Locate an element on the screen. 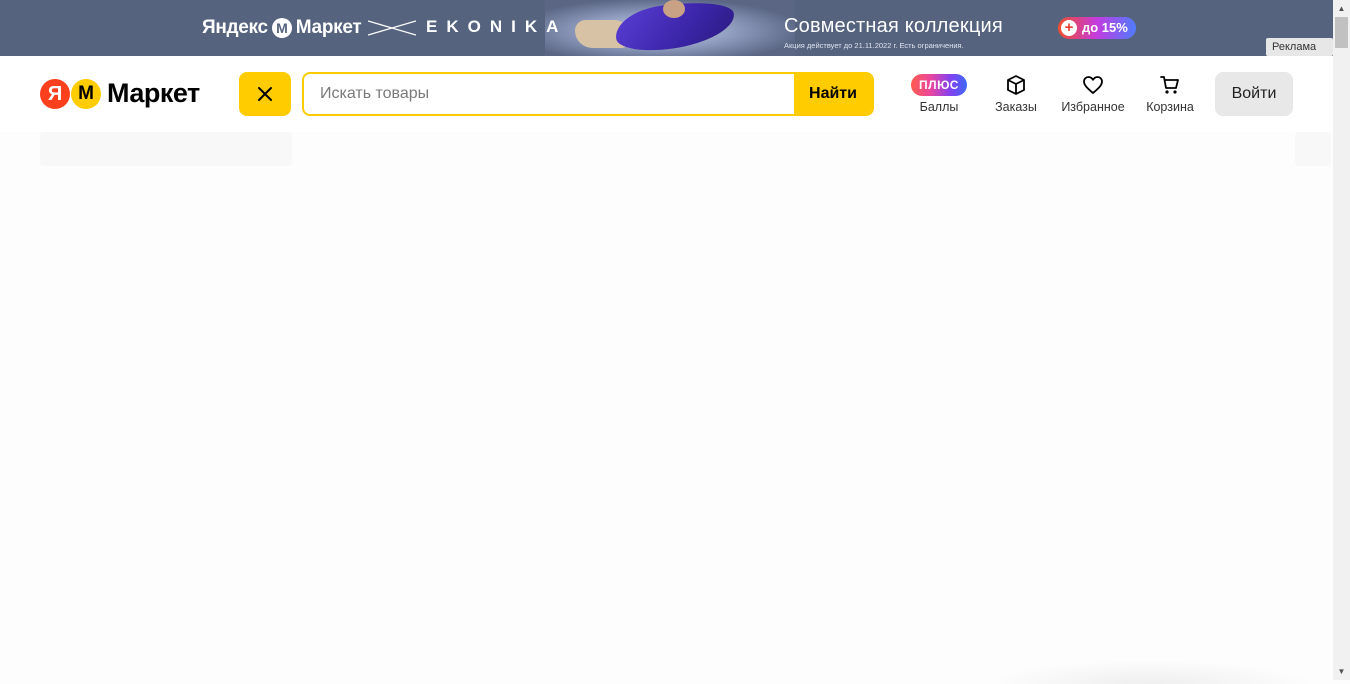 This screenshot has height=684, width=1350. collab-cross-icon is located at coordinates (392, 28).